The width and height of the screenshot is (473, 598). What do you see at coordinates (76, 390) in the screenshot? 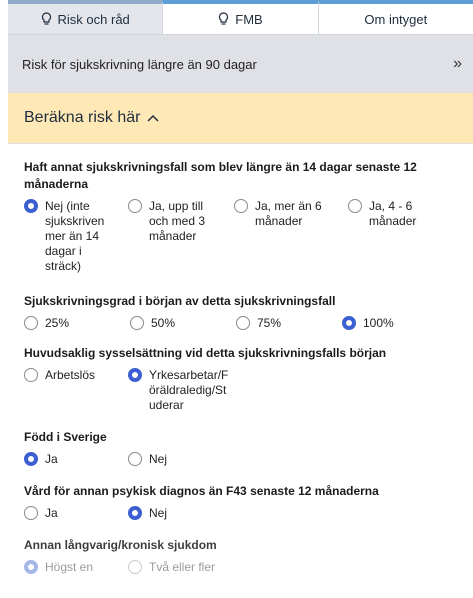
I see `radio-option: Arbetslös` at bounding box center [76, 390].